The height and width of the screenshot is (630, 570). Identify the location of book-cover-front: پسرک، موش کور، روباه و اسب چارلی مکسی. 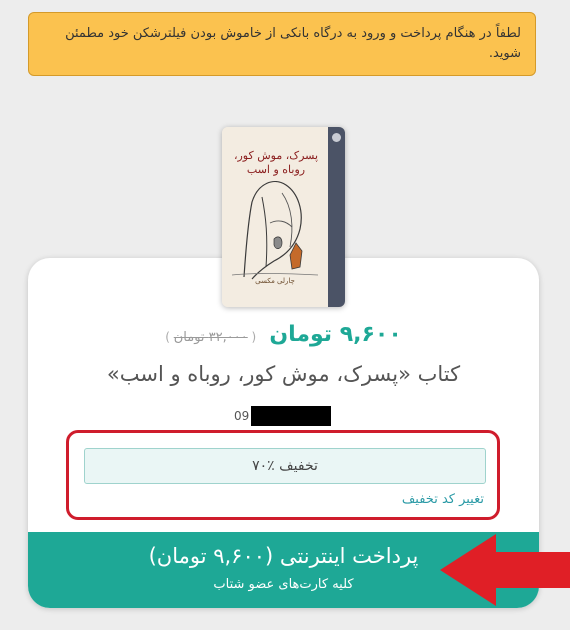
(275, 217).